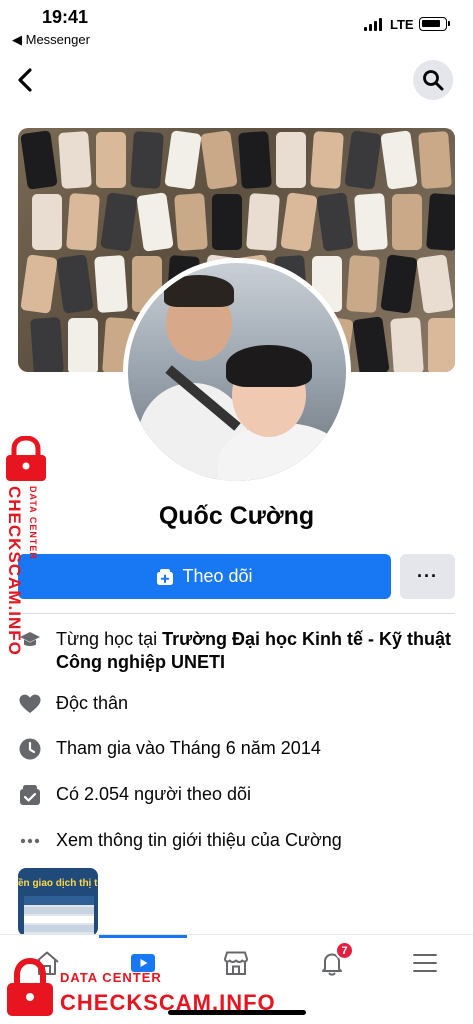 The image size is (473, 1024). I want to click on chevron-left-icon, so click(25, 80).